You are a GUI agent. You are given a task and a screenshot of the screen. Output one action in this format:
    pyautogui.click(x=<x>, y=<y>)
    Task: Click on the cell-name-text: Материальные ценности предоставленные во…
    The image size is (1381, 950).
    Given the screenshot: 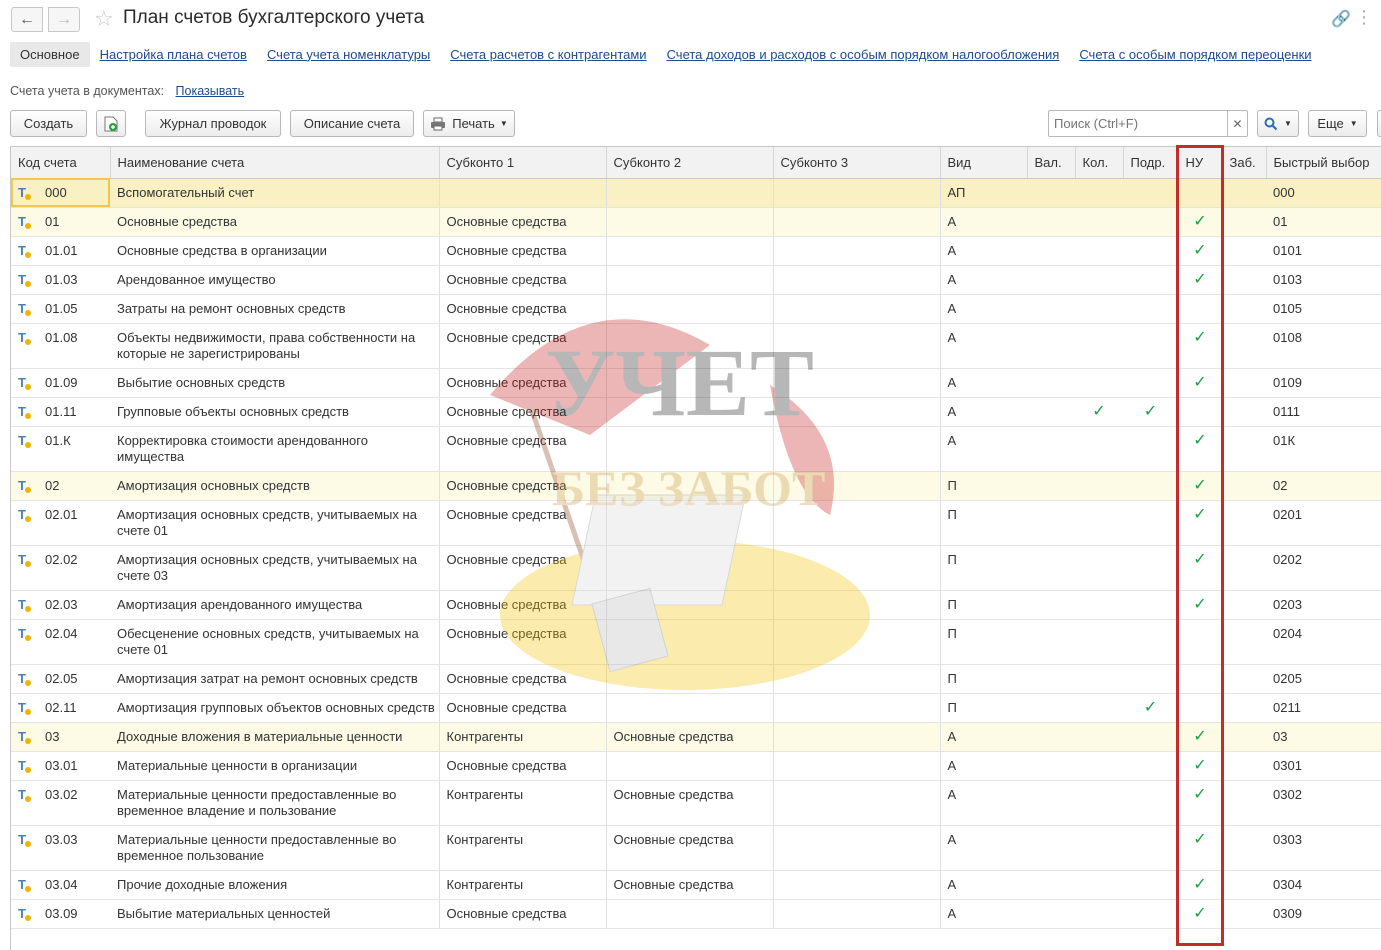 What is the action you would take?
    pyautogui.click(x=257, y=847)
    